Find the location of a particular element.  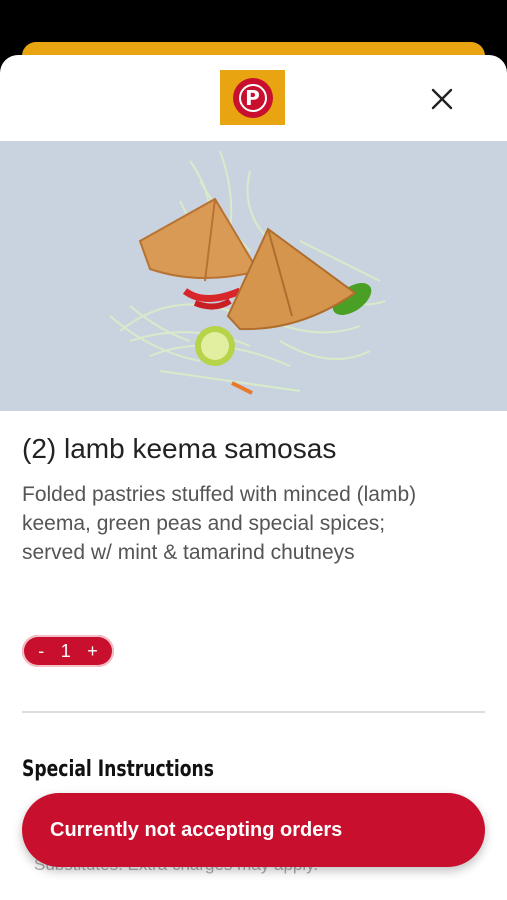

quantity-stepper: - 1 + is located at coordinates (68, 651).